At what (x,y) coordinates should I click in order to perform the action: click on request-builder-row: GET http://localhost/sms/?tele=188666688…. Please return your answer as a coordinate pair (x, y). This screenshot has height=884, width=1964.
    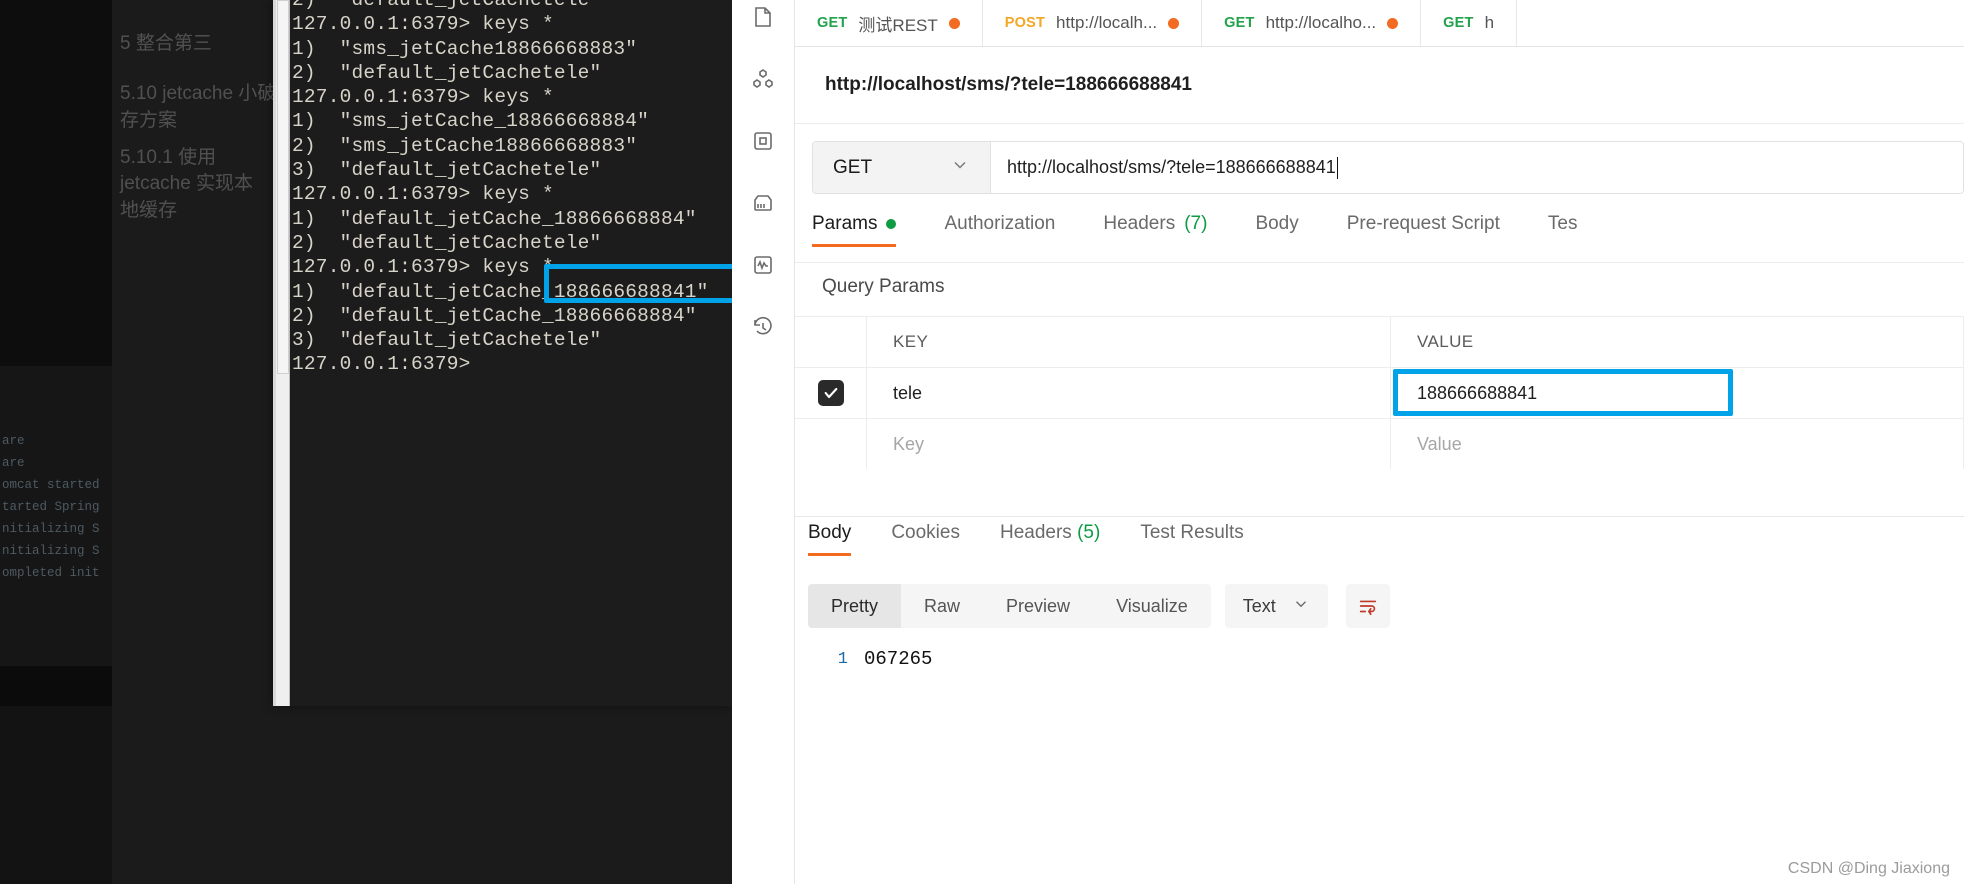
    Looking at the image, I should click on (1388, 167).